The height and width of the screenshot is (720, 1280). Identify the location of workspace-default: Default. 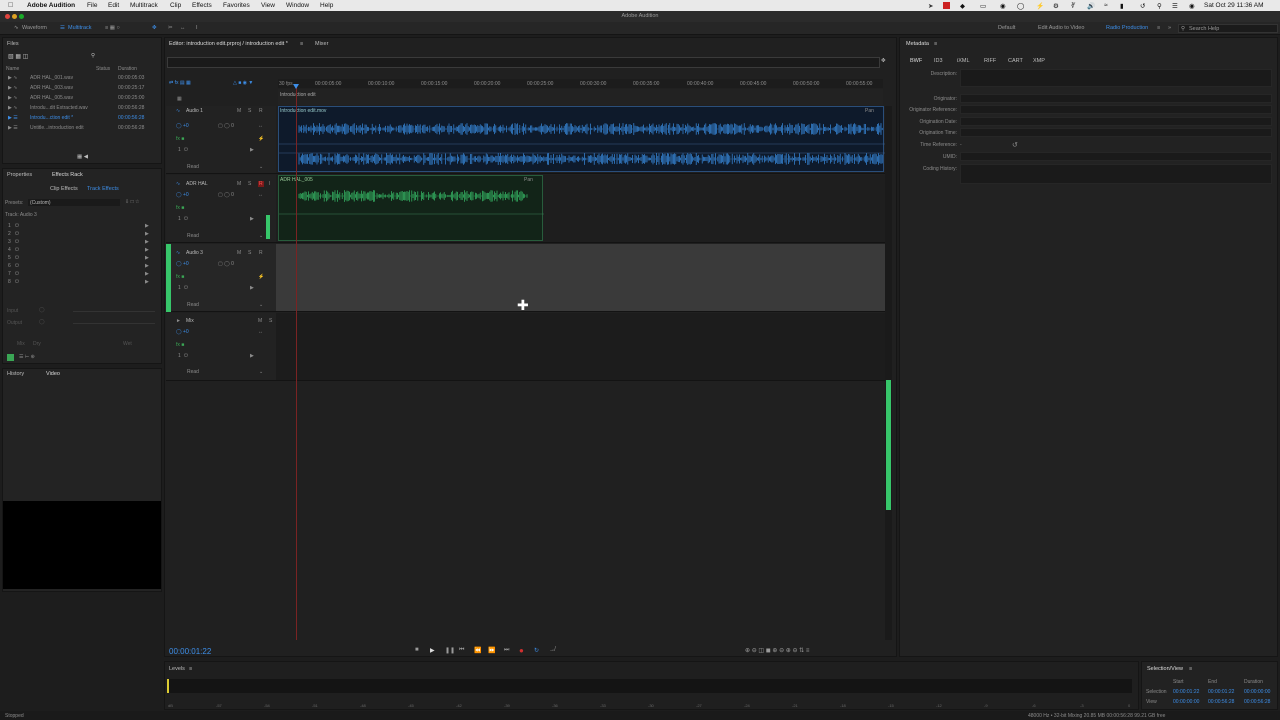
(1006, 28).